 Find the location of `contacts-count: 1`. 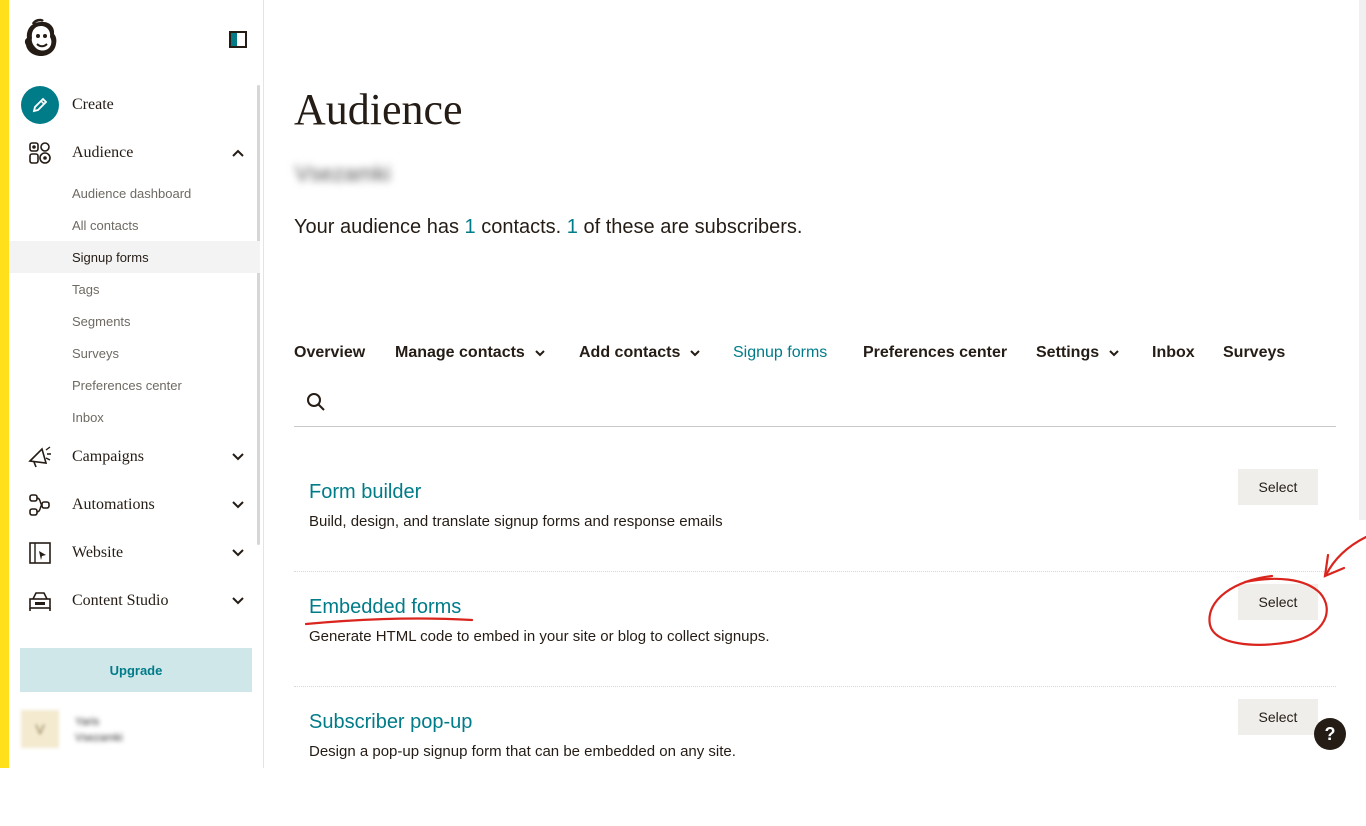

contacts-count: 1 is located at coordinates (470, 227).